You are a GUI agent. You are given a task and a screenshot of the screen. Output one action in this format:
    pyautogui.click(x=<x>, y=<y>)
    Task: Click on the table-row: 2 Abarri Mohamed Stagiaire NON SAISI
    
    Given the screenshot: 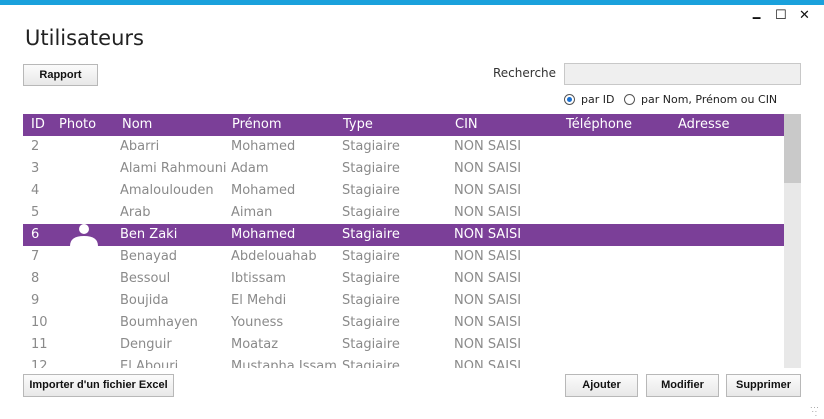 What is the action you would take?
    pyautogui.click(x=403, y=147)
    